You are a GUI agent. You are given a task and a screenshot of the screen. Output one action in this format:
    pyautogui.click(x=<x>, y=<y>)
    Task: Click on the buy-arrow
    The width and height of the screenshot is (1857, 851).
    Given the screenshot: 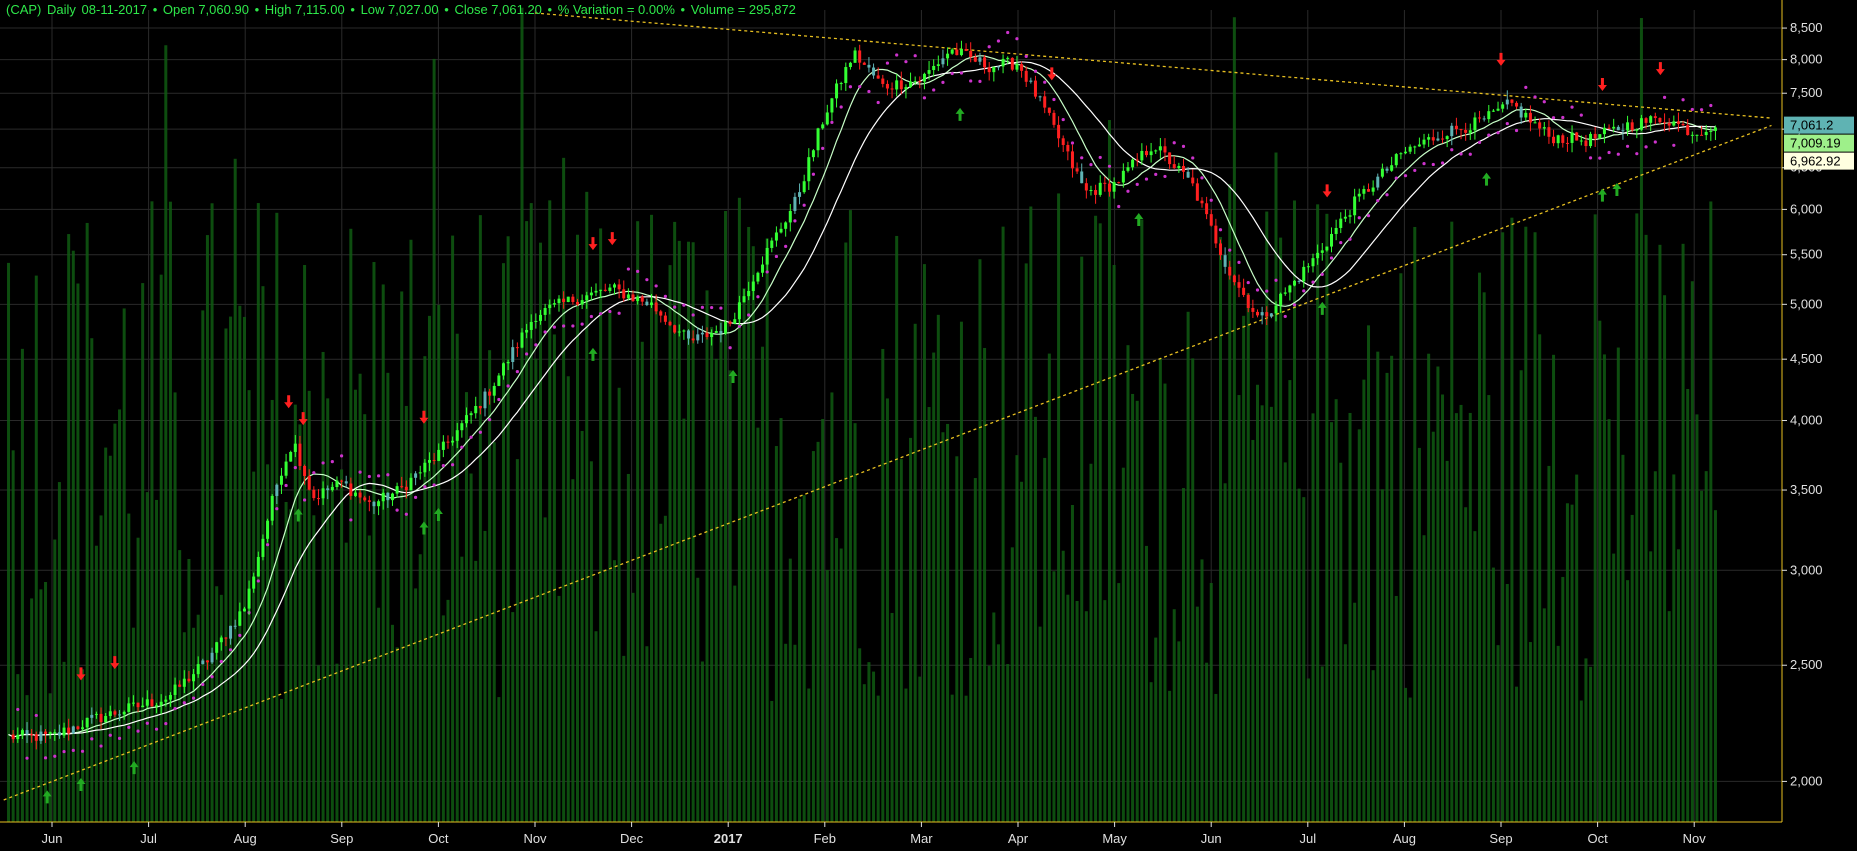 What is the action you would take?
    pyautogui.click(x=1487, y=179)
    